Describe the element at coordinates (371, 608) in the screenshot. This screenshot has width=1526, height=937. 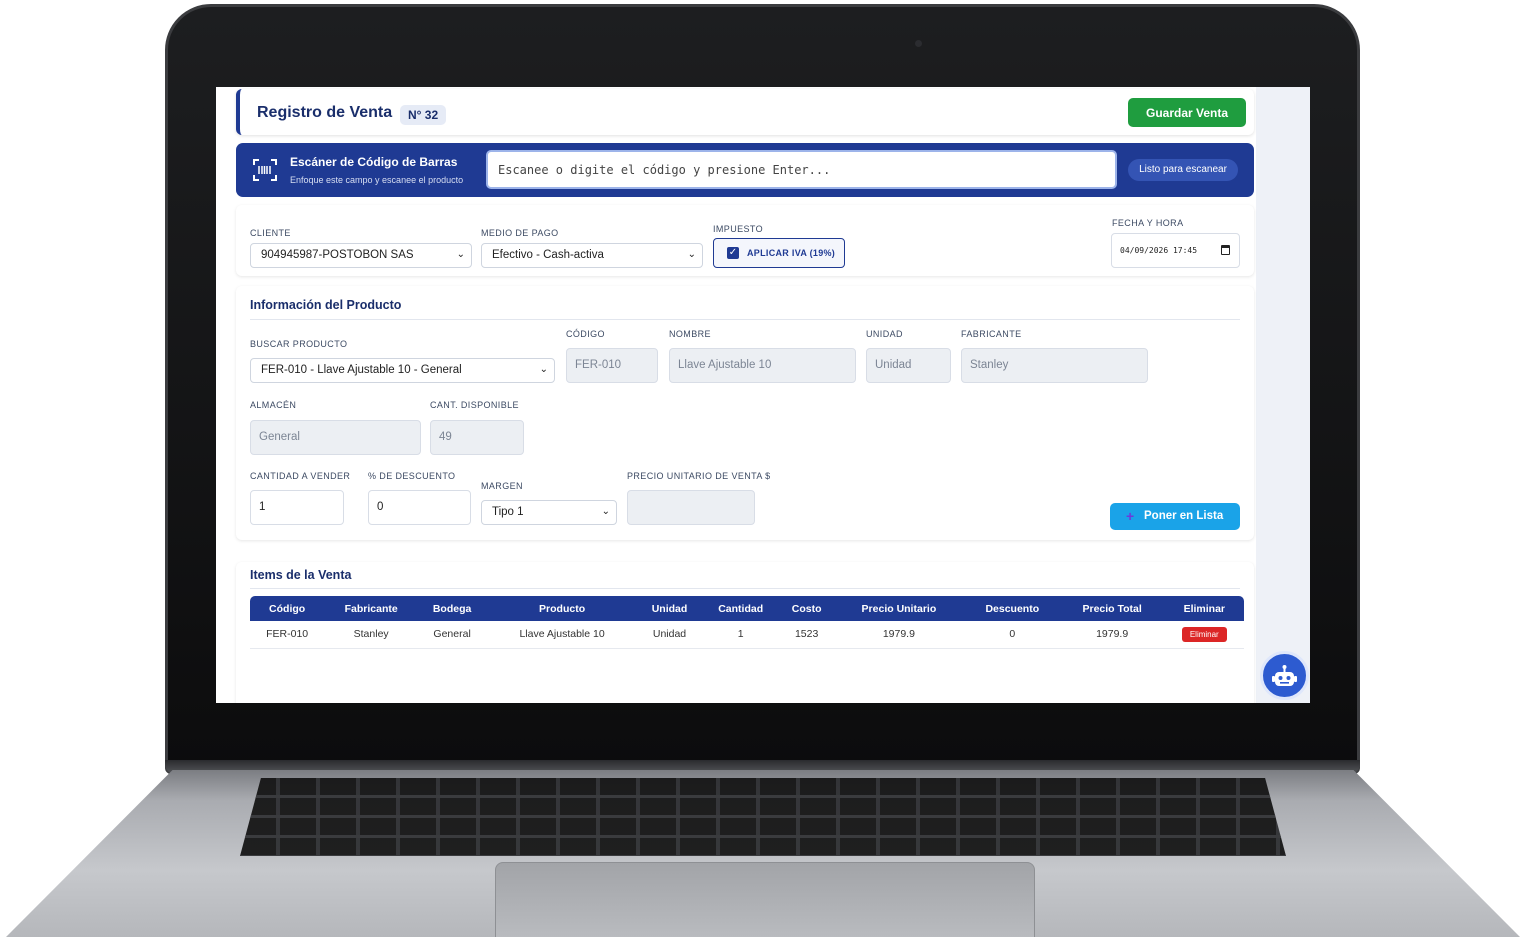
I see `col-fabricante: Fabricante` at that location.